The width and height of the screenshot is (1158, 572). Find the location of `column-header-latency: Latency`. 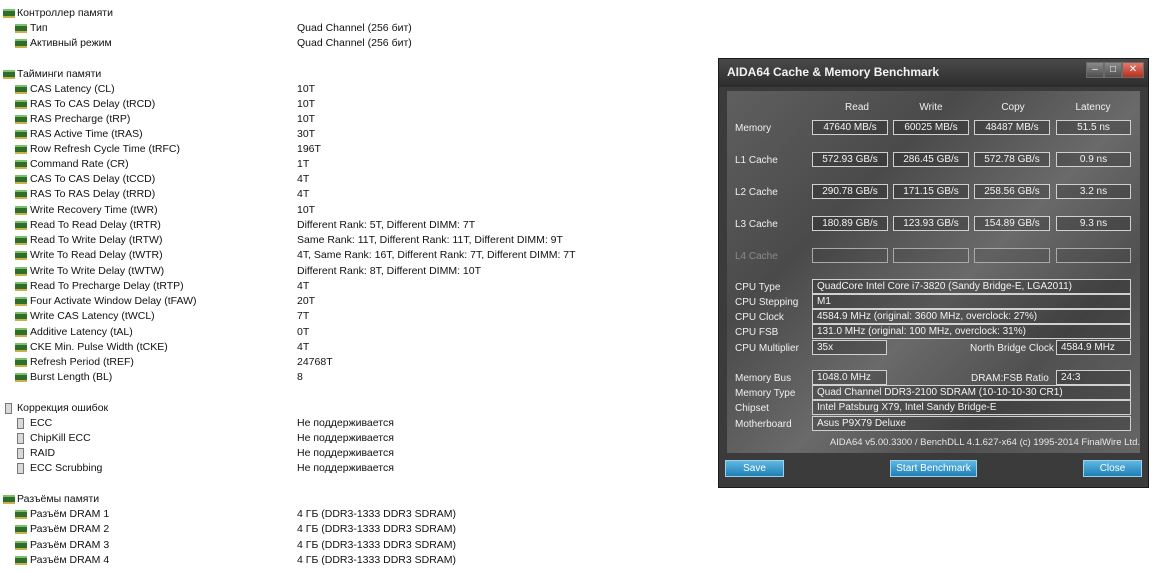

column-header-latency: Latency is located at coordinates (1093, 107).